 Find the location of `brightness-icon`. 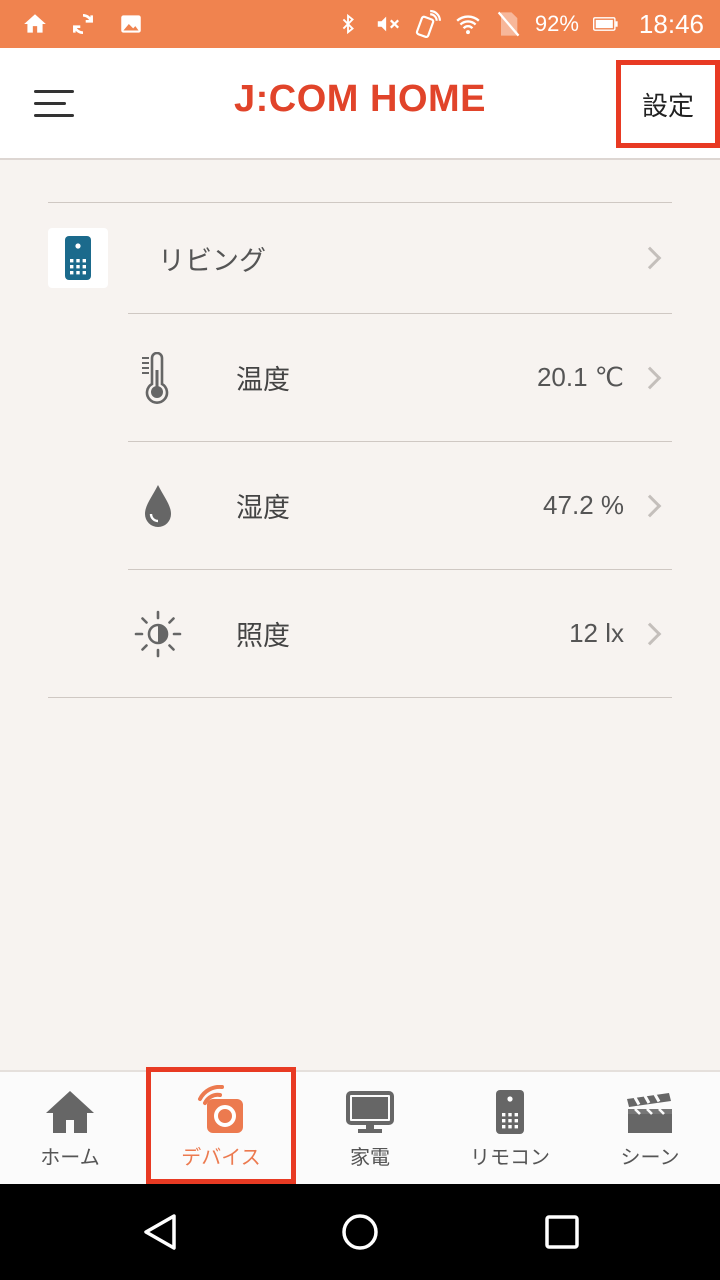

brightness-icon is located at coordinates (158, 634).